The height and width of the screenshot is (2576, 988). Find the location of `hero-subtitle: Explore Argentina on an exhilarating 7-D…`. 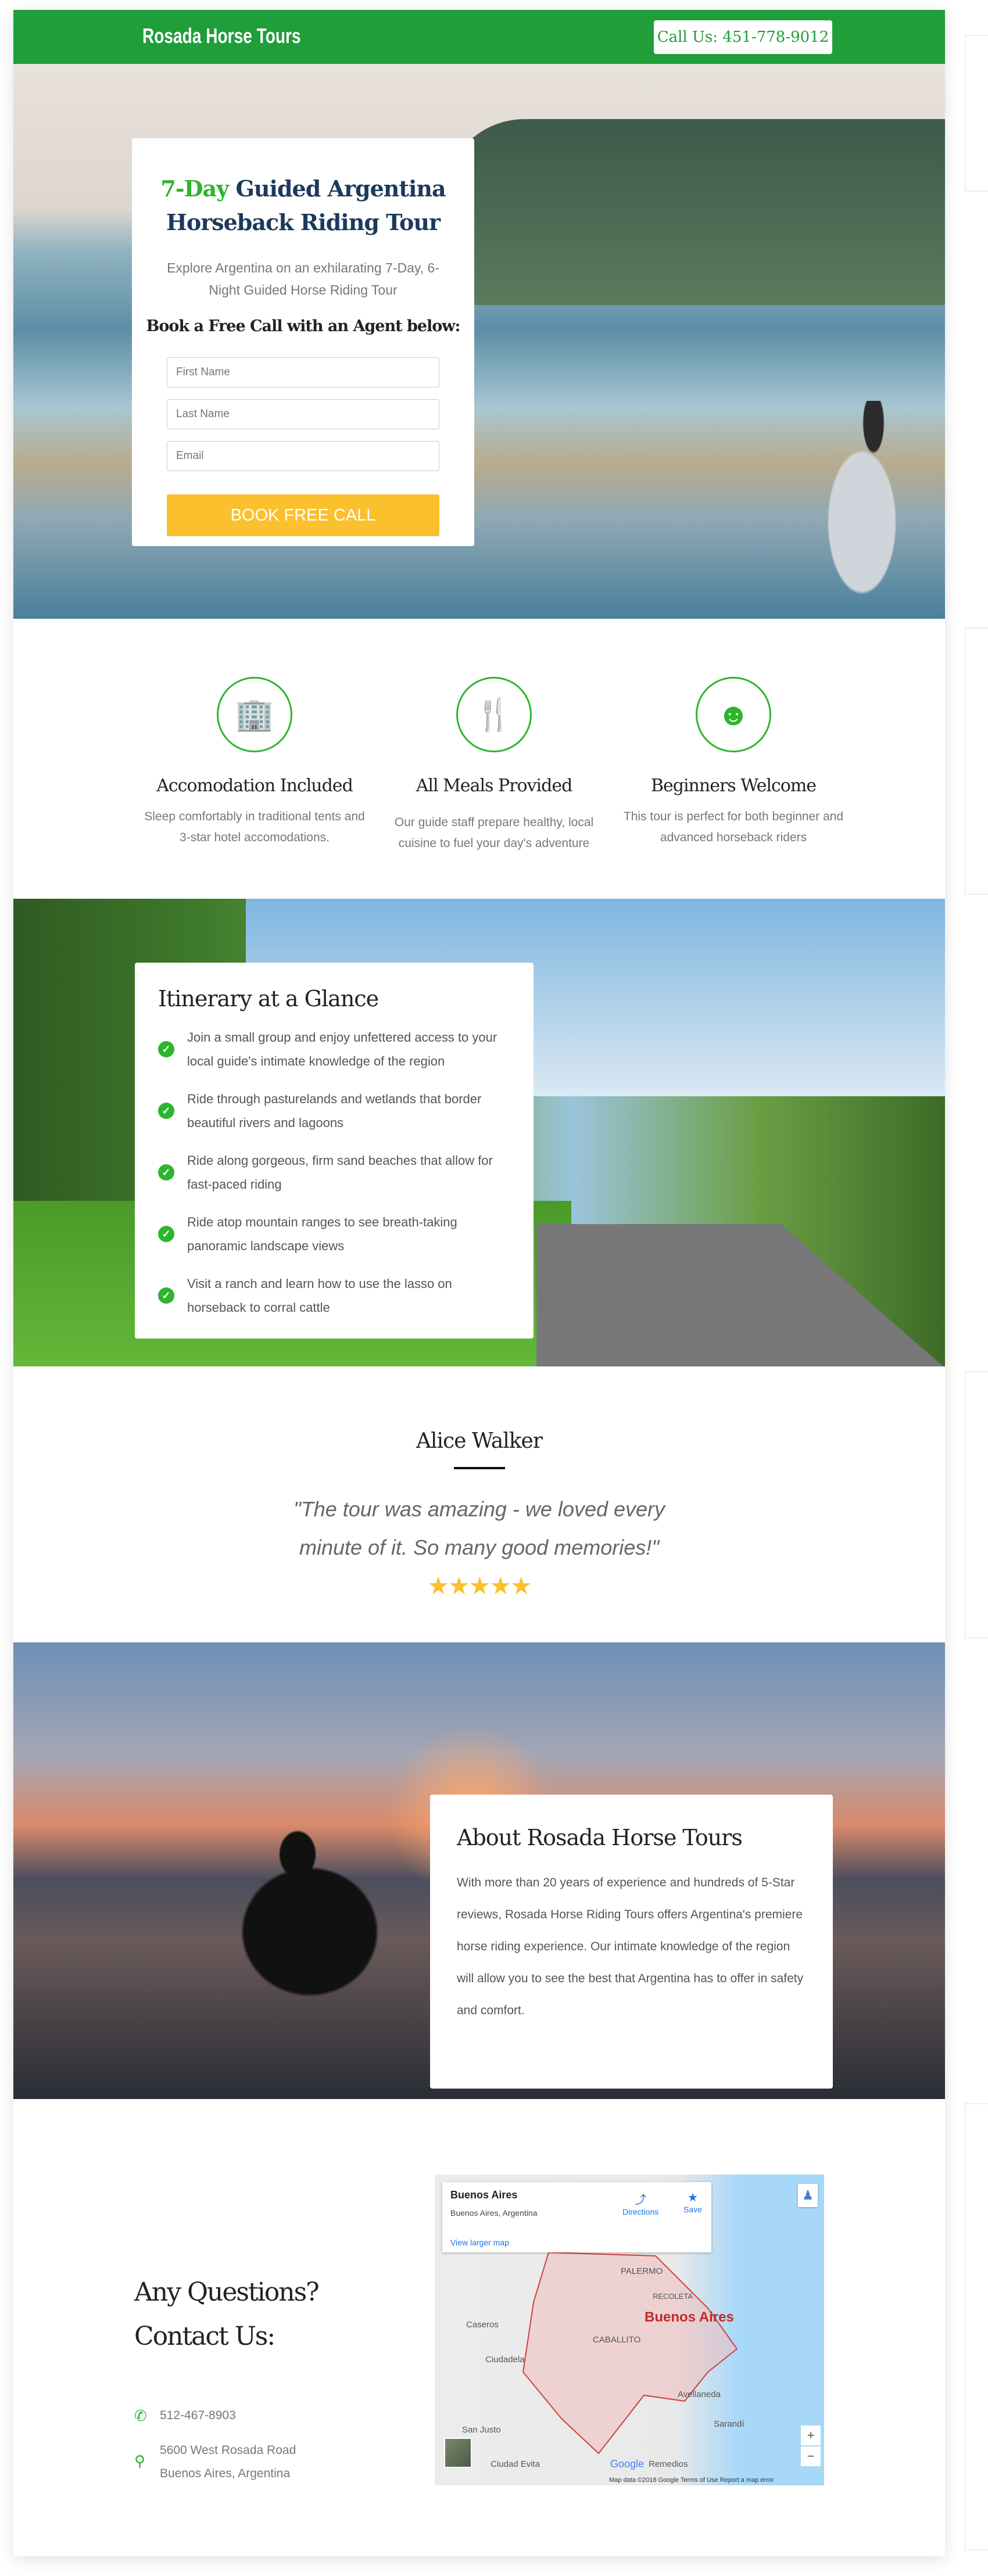

hero-subtitle: Explore Argentina on an exhilarating 7-D… is located at coordinates (303, 278).